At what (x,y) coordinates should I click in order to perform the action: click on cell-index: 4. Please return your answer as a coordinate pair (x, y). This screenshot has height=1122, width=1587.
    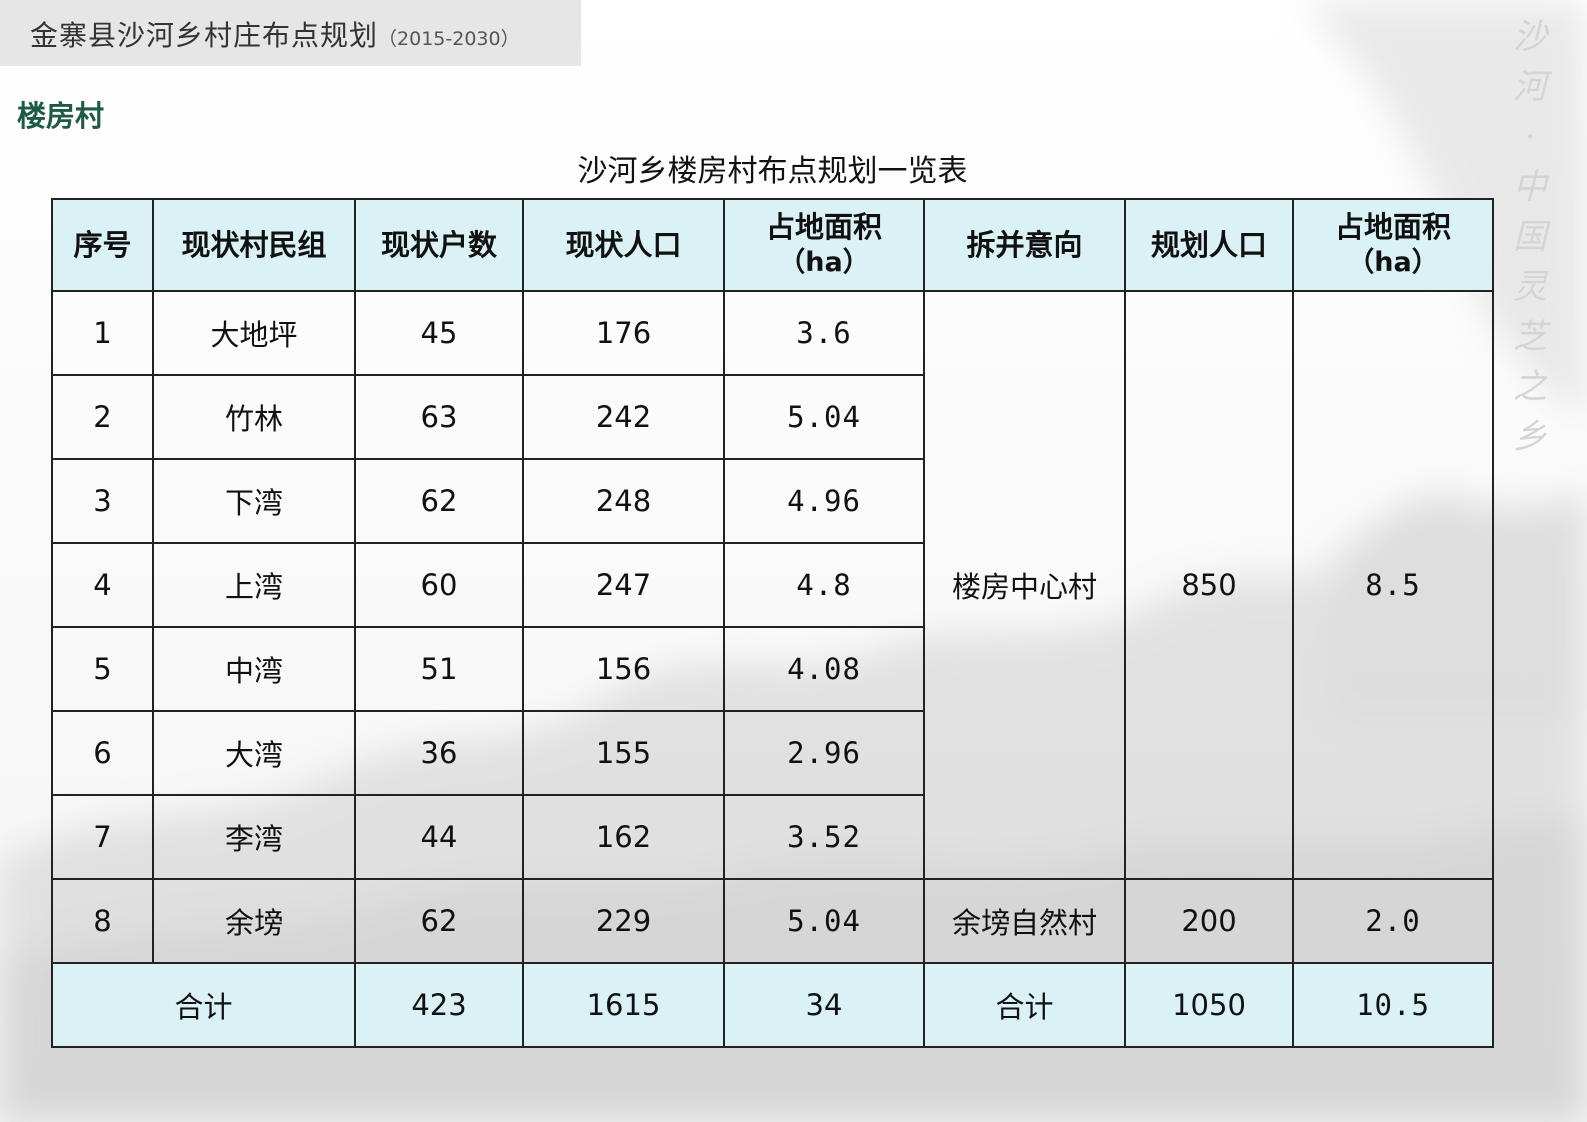
    Looking at the image, I should click on (102, 585).